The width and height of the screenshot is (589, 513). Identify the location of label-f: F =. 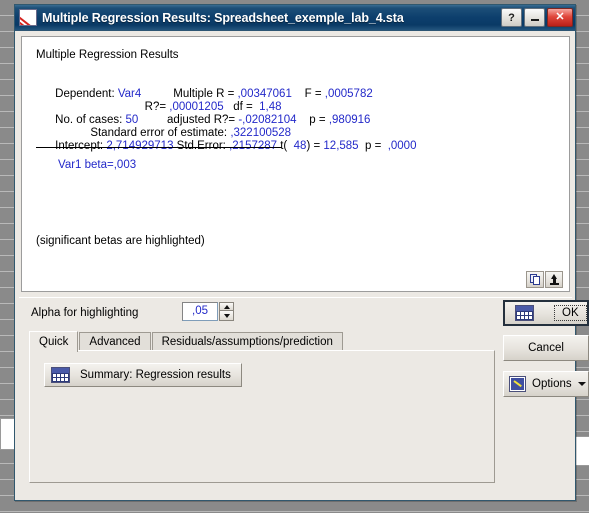
(308, 94).